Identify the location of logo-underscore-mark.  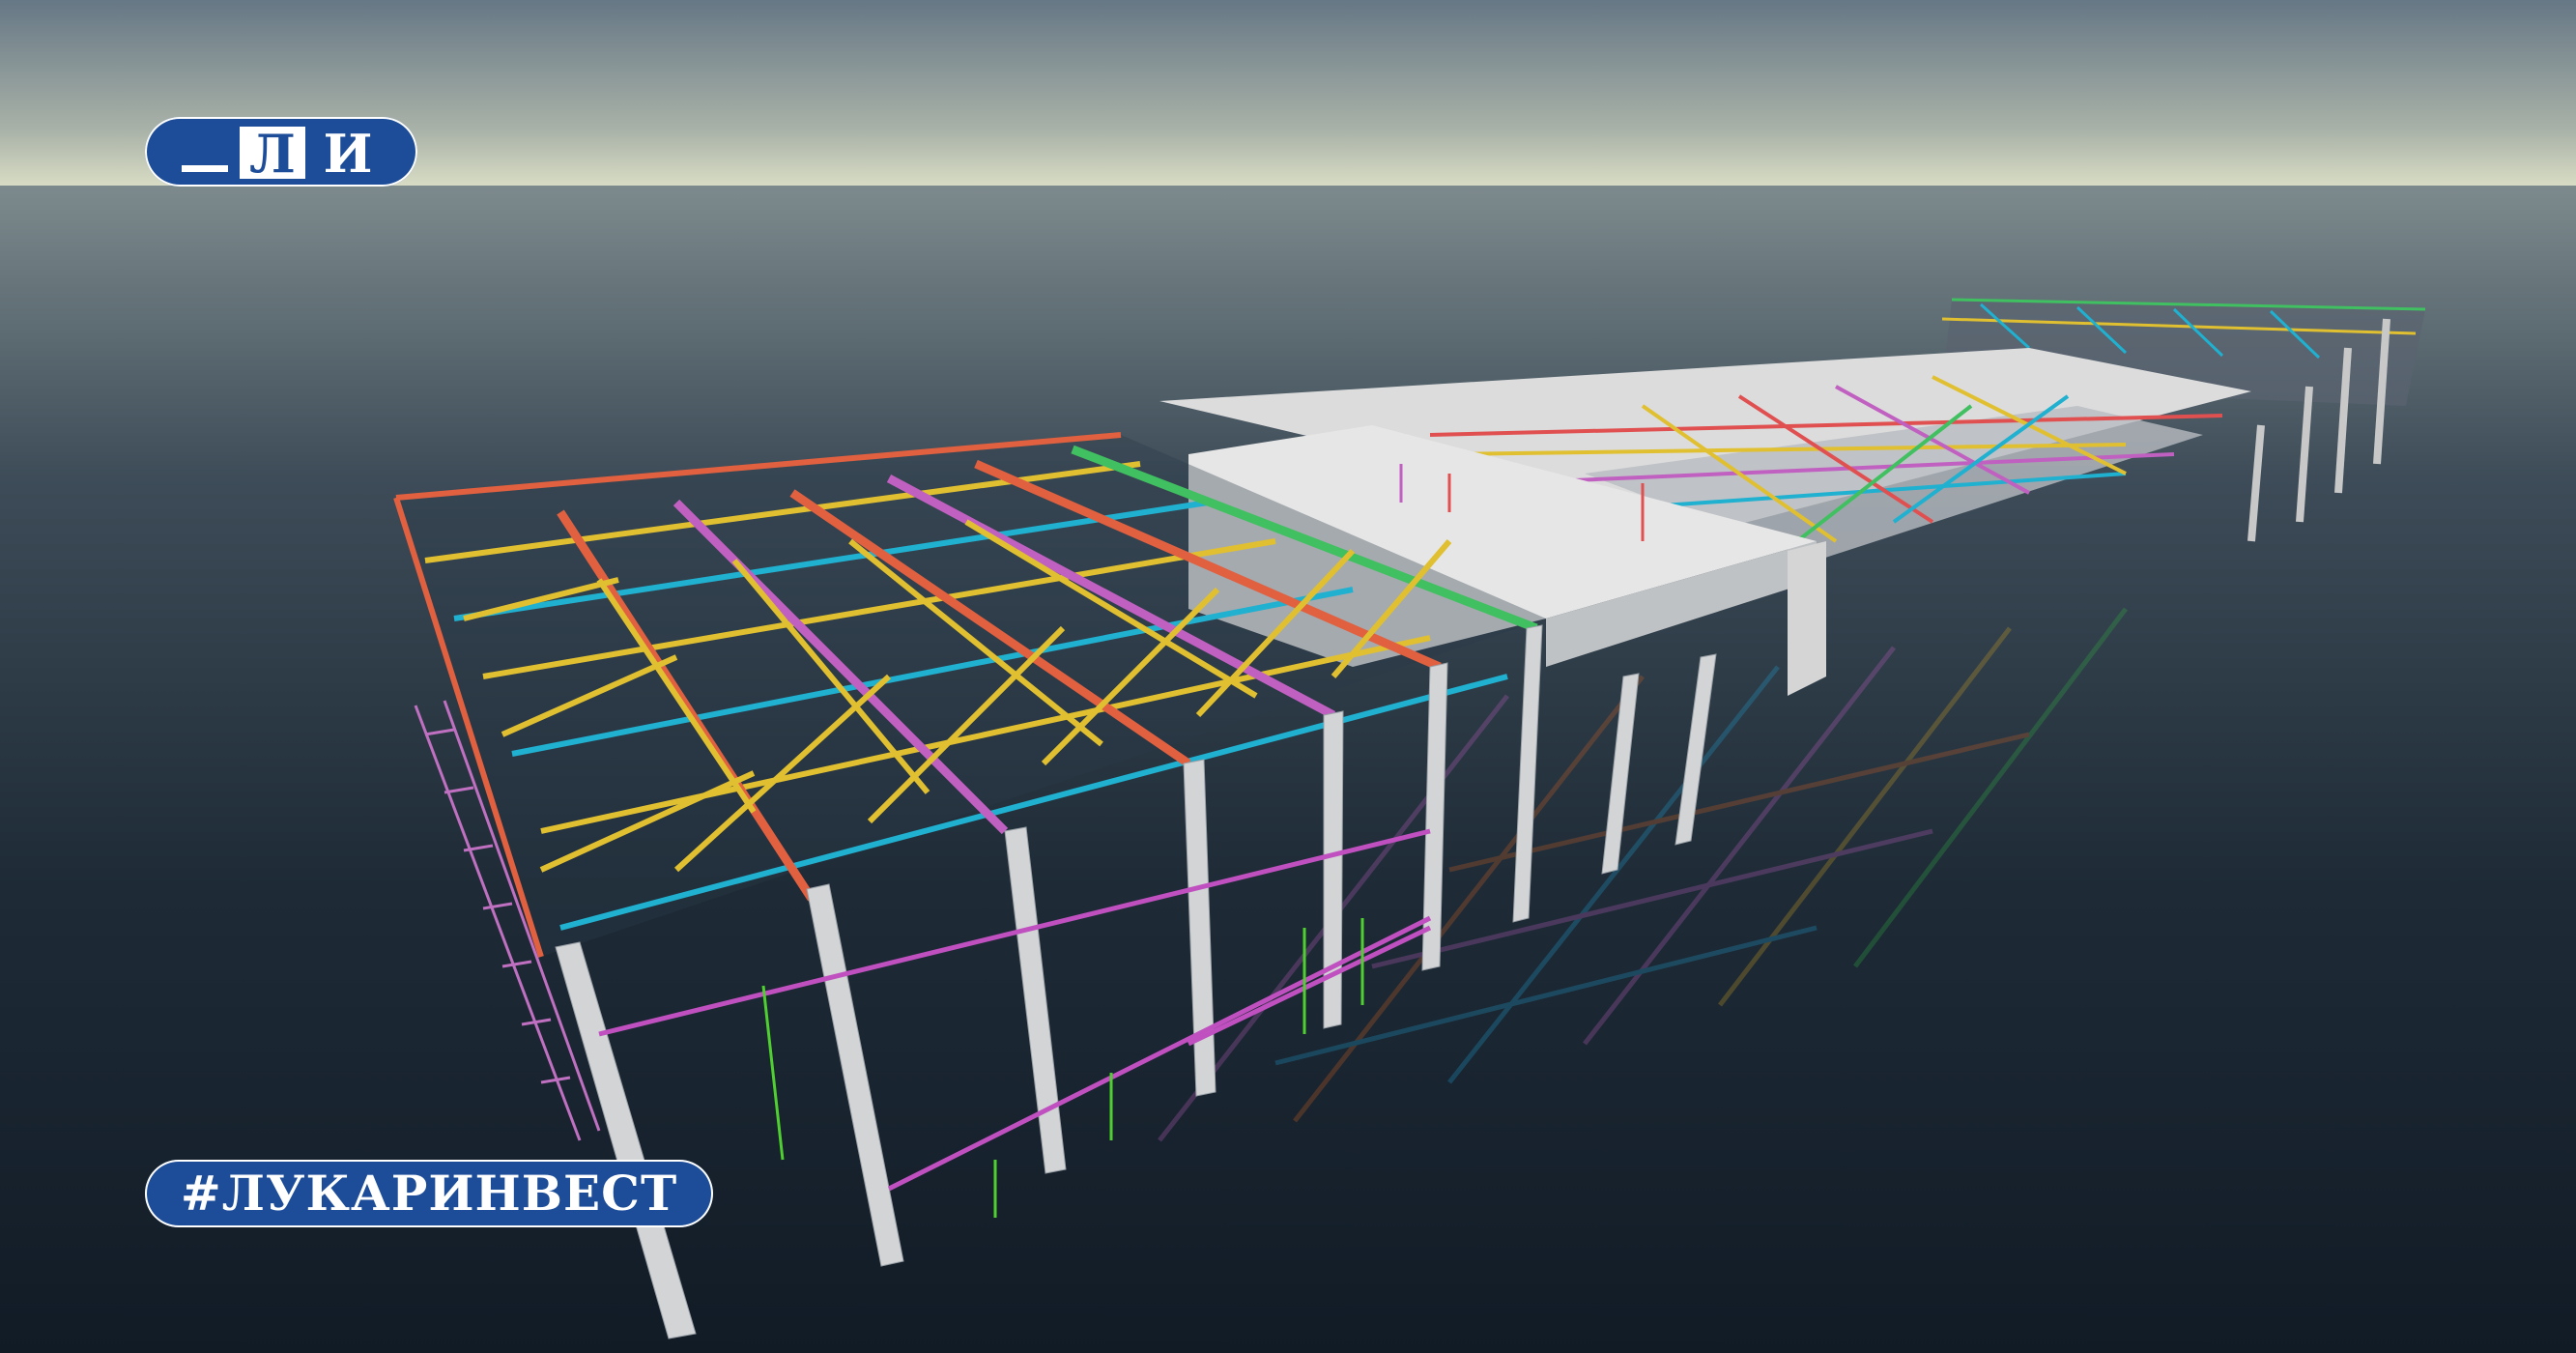
(205, 168).